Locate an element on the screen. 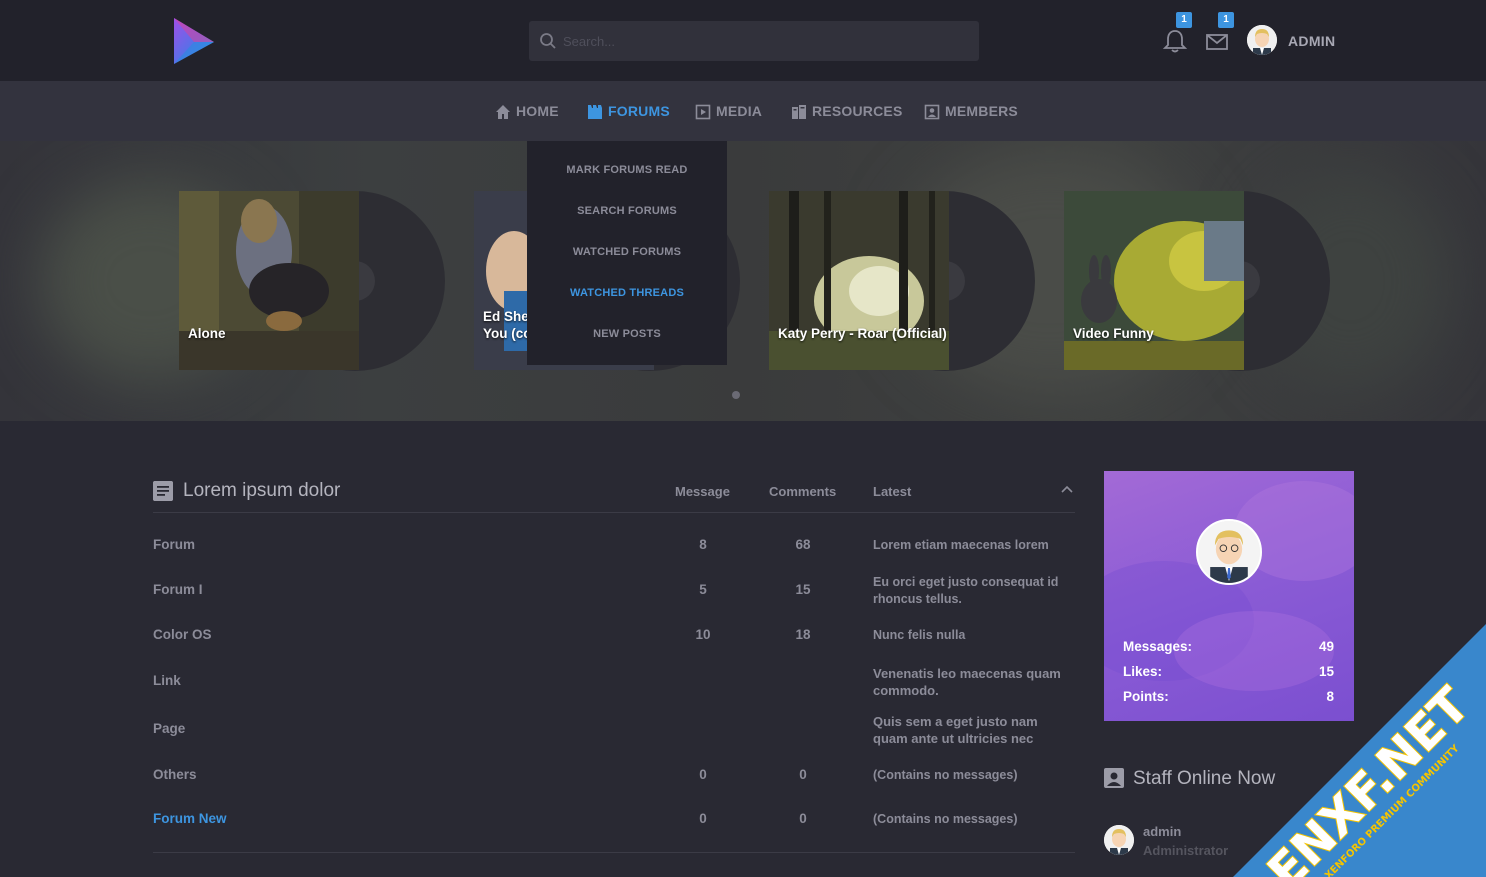 Image resolution: width=1486 pixels, height=877 pixels. dropdown-item-mark-forums-read: MARK FORUMS READ is located at coordinates (627, 170).